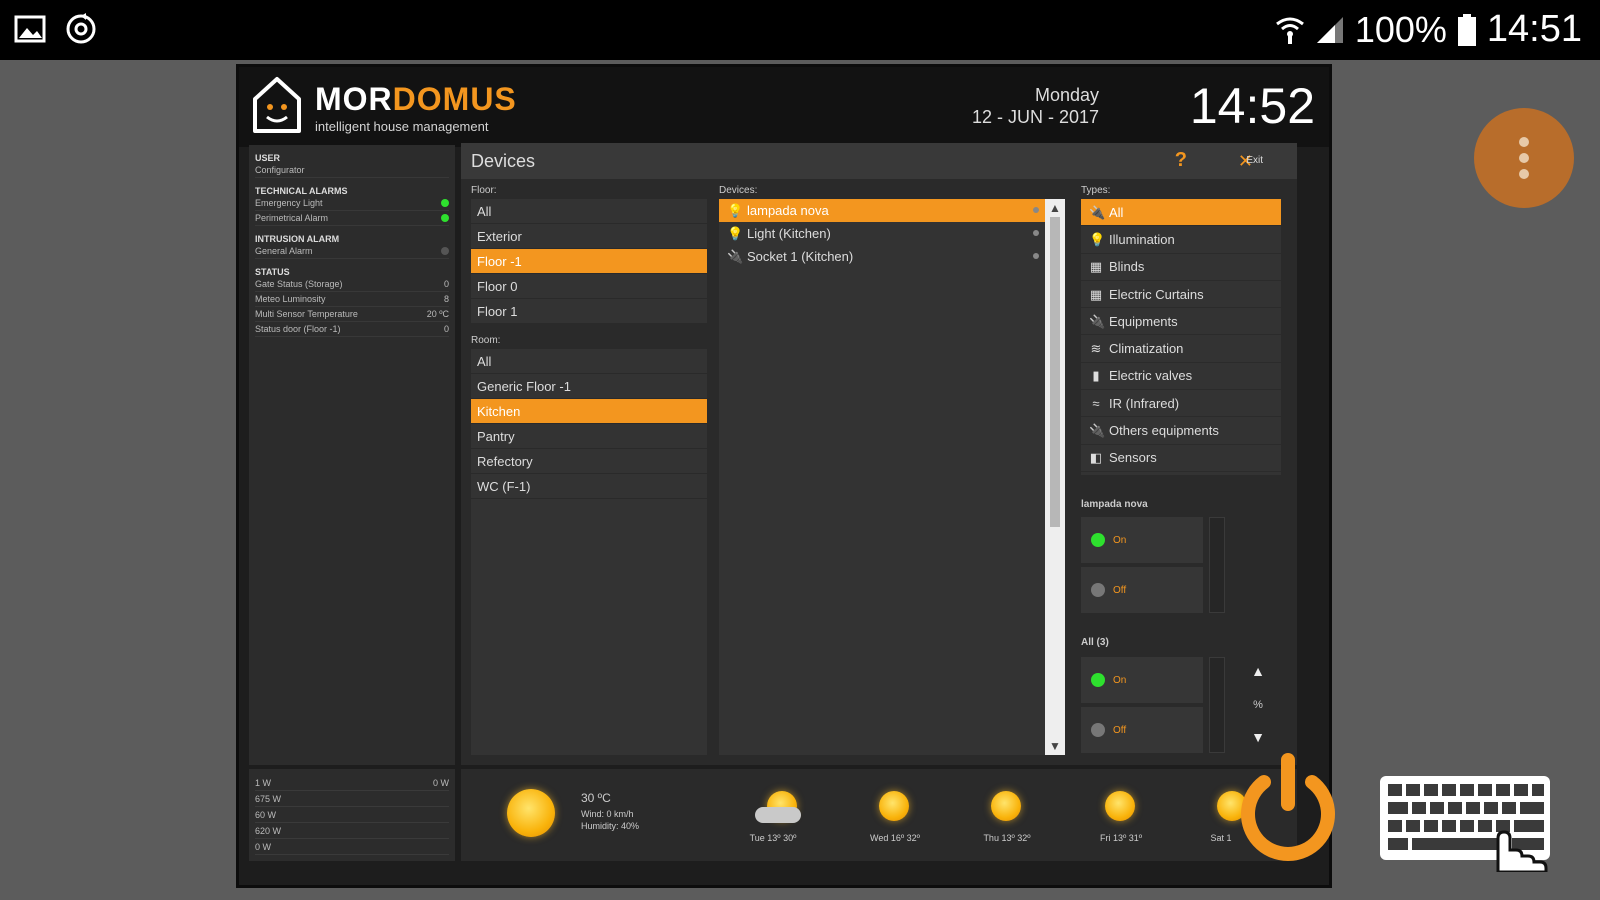  I want to click on room-item-selected: Kitchen, so click(589, 411).